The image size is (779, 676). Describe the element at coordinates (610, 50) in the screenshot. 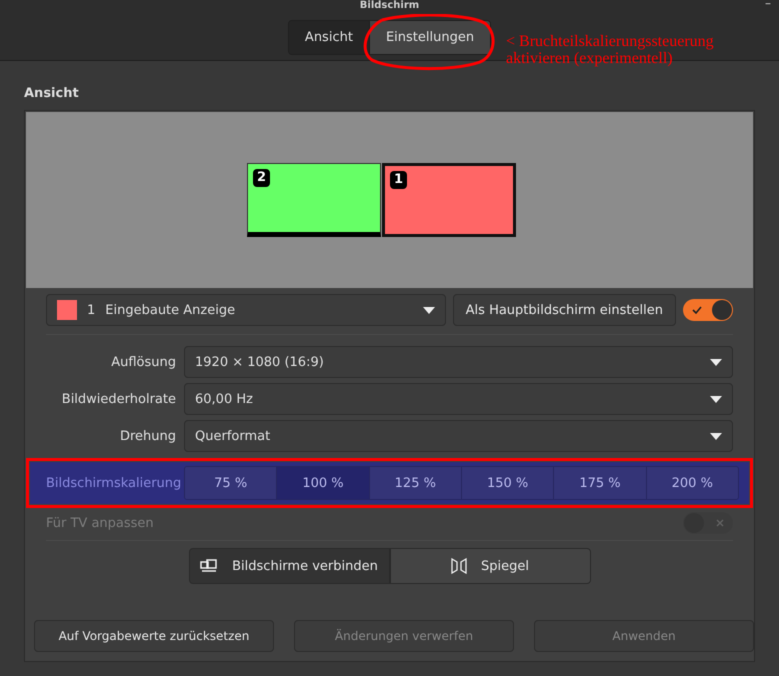

I see `annotation-note: < Bruchteilskalierungssteuerung aktivieren (experimentell)` at that location.